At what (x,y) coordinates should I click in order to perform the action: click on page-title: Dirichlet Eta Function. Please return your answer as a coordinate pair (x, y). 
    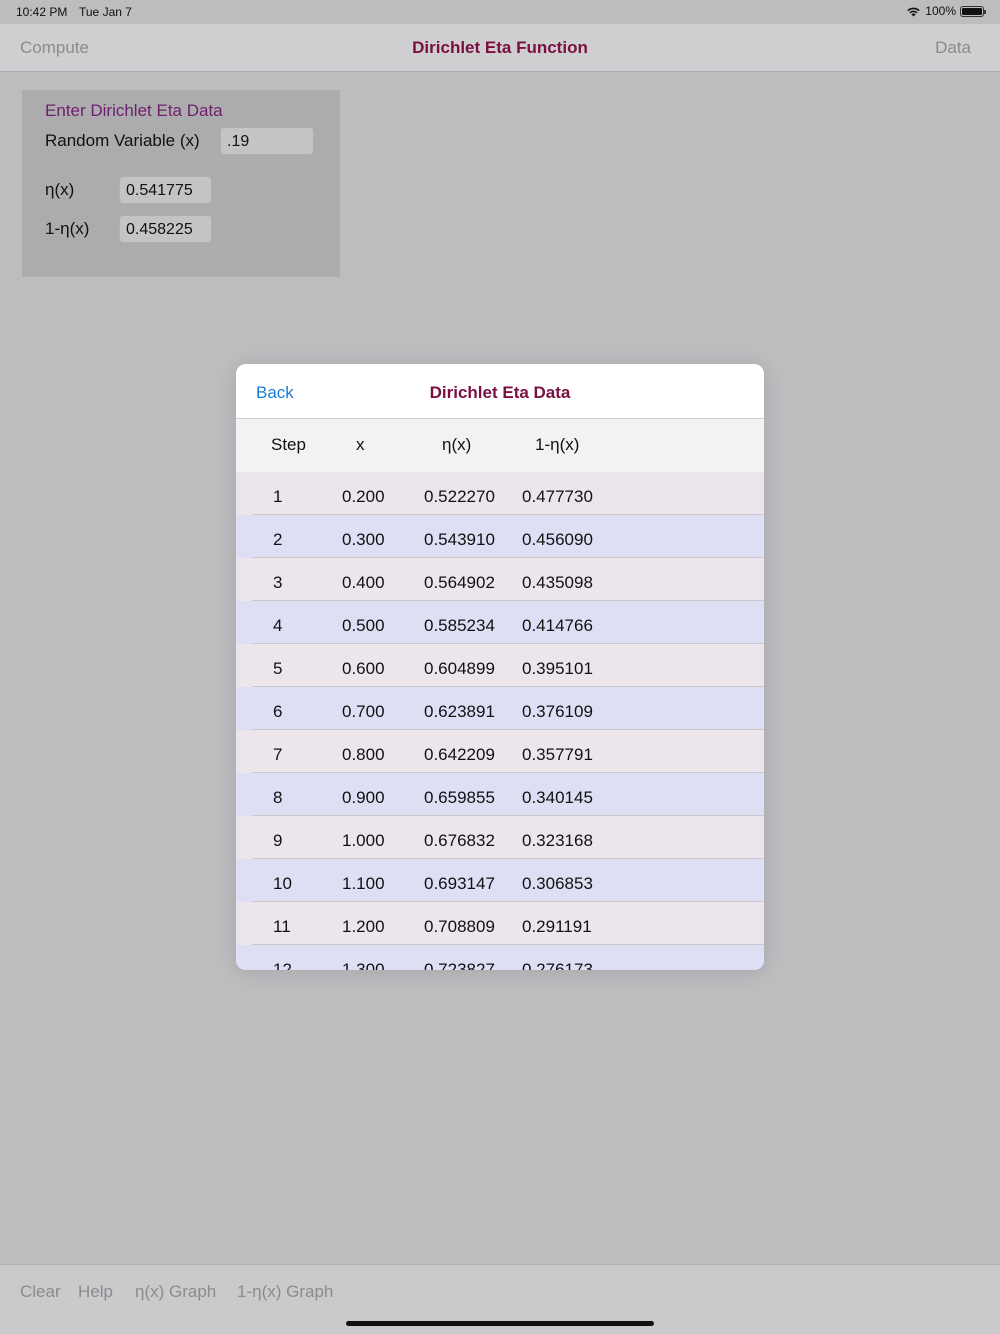
    Looking at the image, I should click on (500, 47).